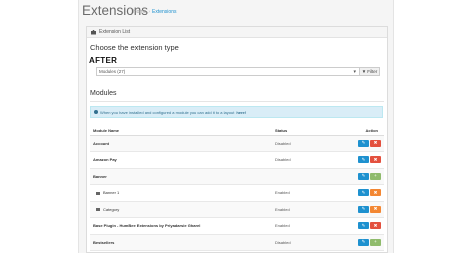 The width and height of the screenshot is (474, 253). What do you see at coordinates (112, 71) in the screenshot?
I see `select-value: Modules (27)` at bounding box center [112, 71].